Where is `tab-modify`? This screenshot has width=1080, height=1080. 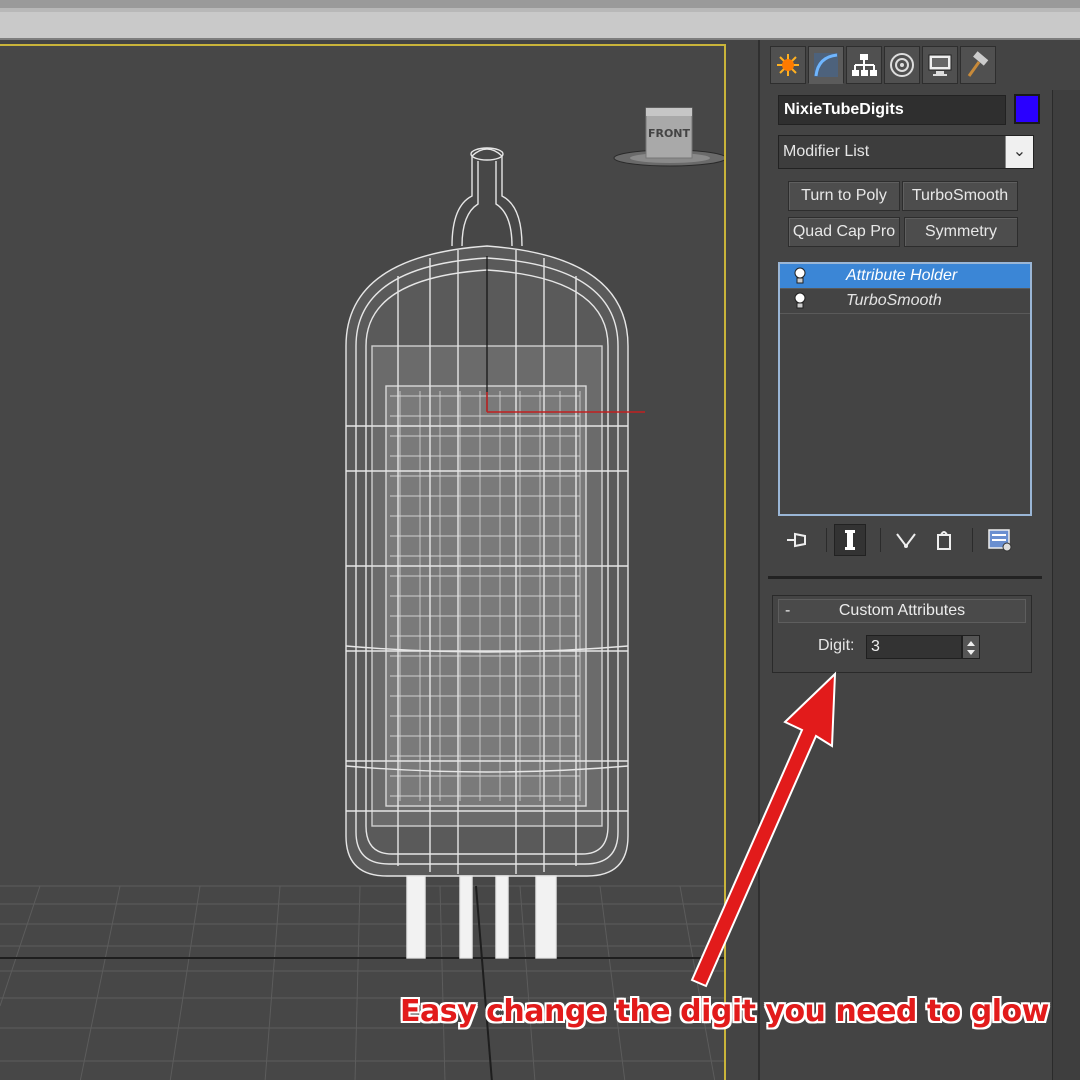
tab-modify is located at coordinates (826, 65).